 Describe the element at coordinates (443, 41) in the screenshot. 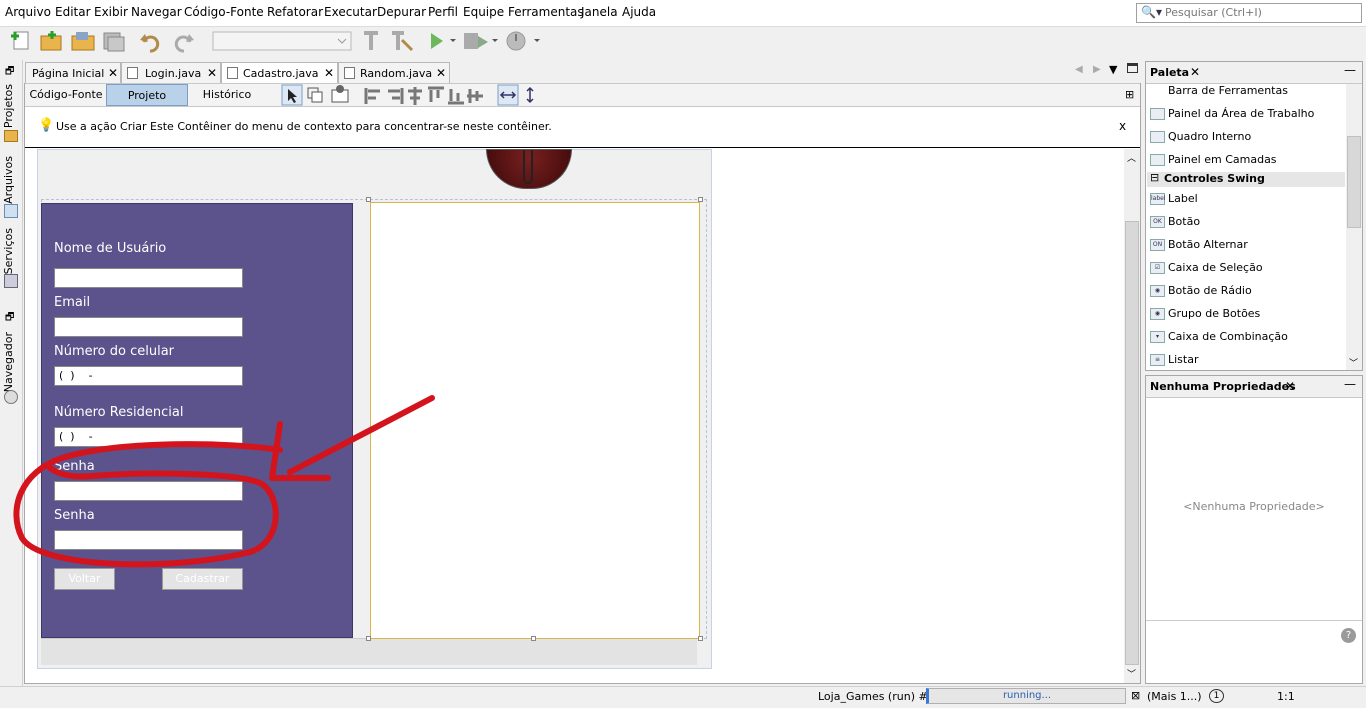

I see `run-icon` at that location.